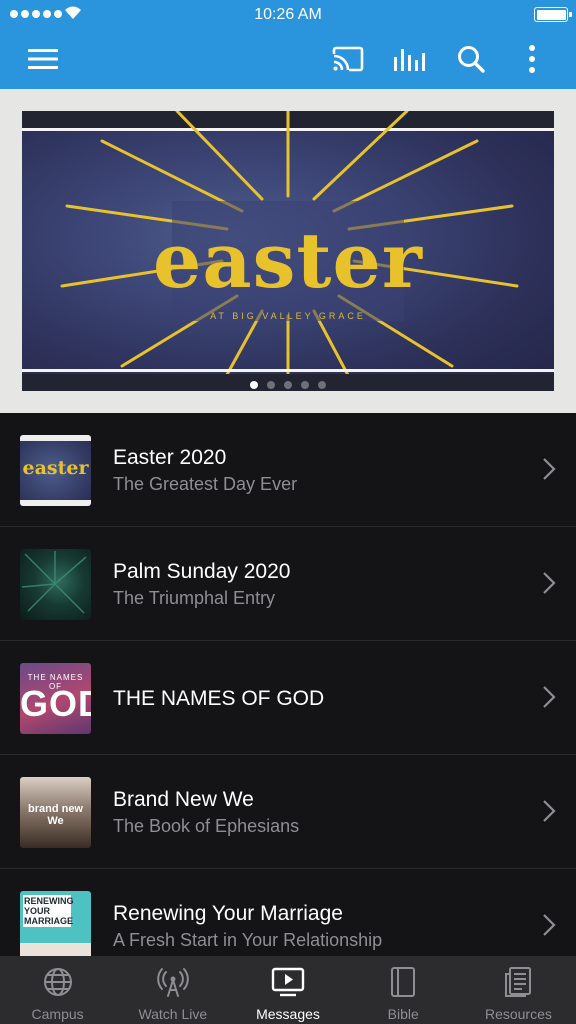  I want to click on series-thumbnail: THE NAMES OF GOD, so click(55, 698).